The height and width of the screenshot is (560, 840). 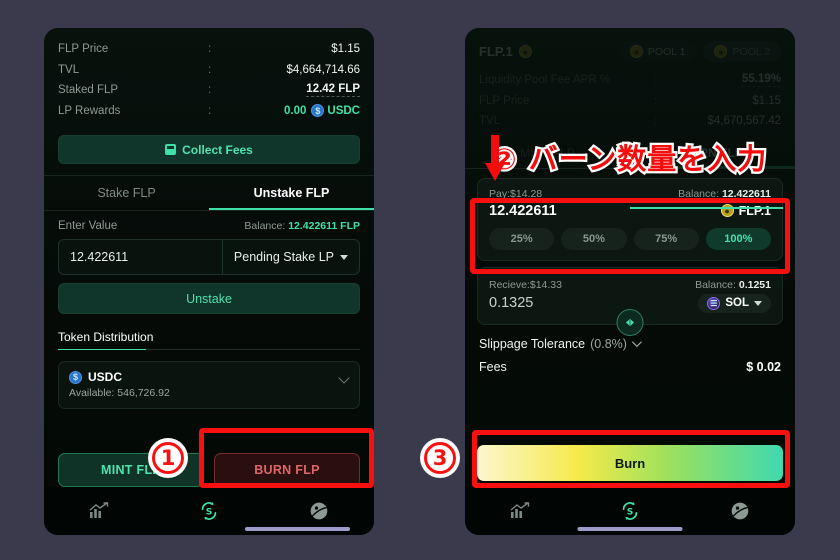 I want to click on pool-header: FLP.1 ● ● POOL 1 ● POOL 2, so click(x=630, y=45).